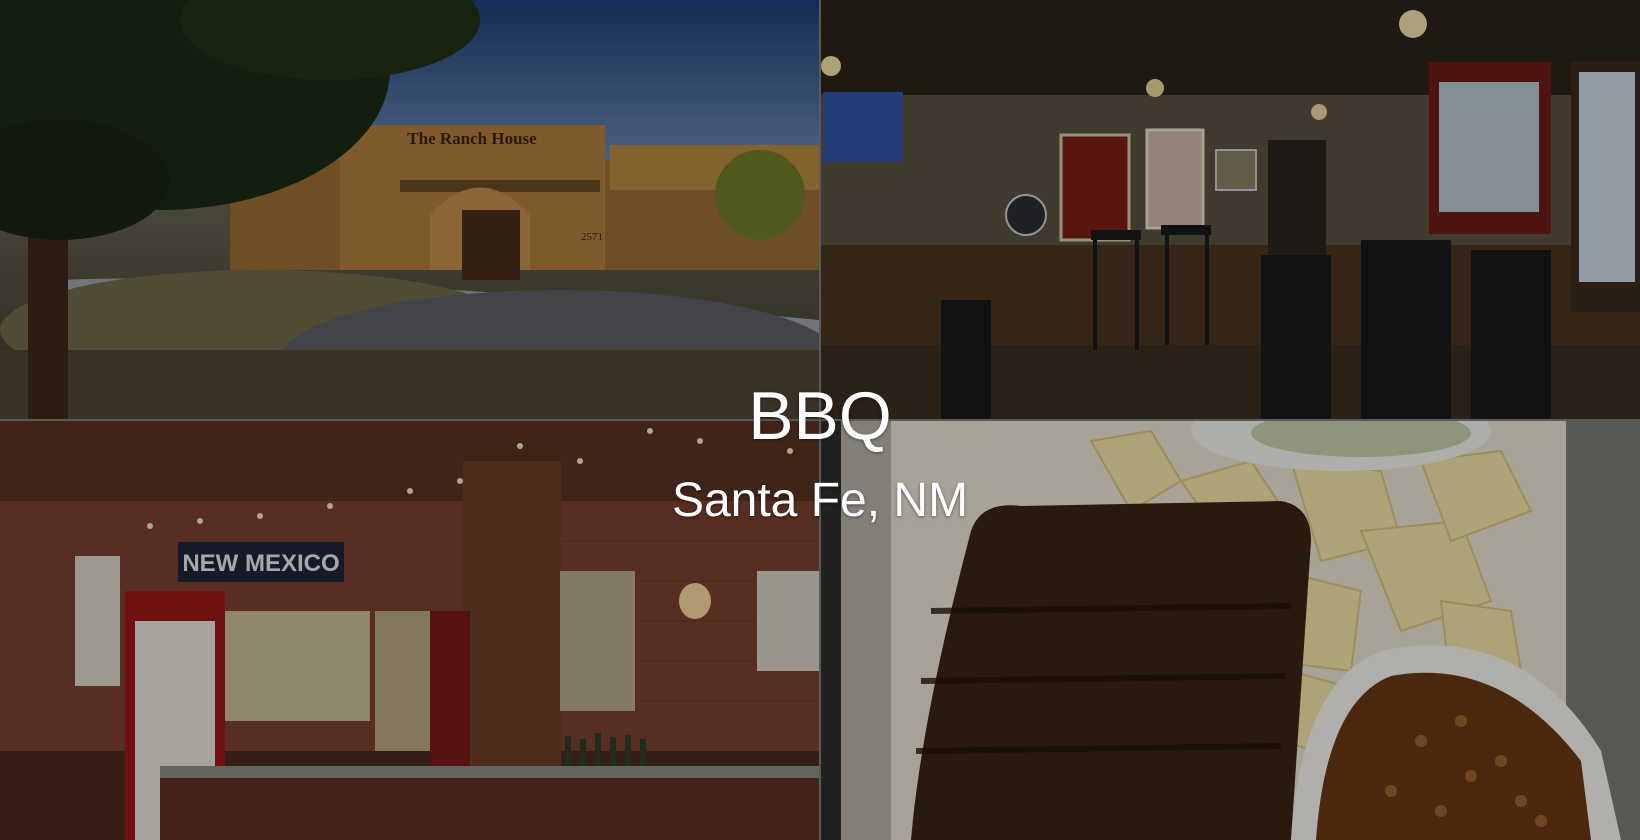  What do you see at coordinates (260, 563) in the screenshot?
I see `new-mexico-sign: NEW MEXICO` at bounding box center [260, 563].